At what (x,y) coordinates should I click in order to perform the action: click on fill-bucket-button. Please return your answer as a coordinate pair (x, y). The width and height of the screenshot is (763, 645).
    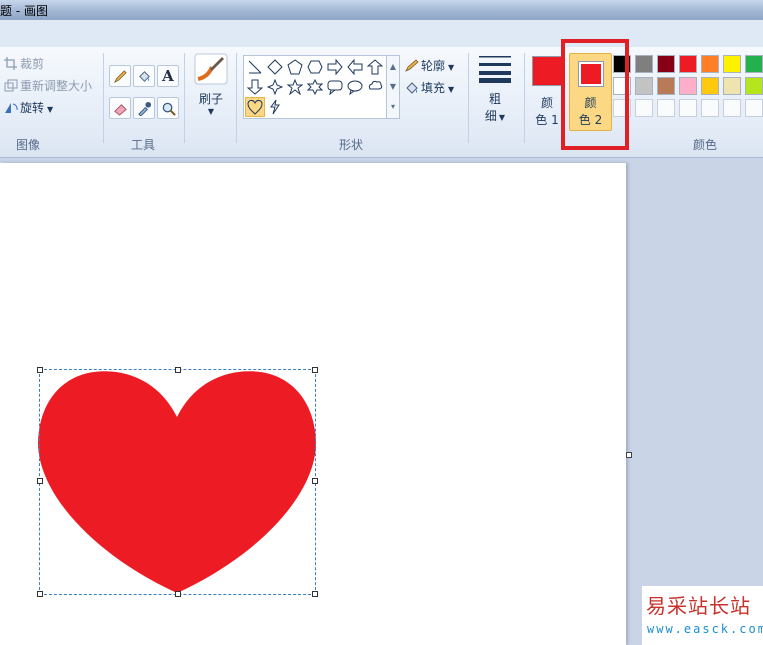
    Looking at the image, I should click on (144, 76).